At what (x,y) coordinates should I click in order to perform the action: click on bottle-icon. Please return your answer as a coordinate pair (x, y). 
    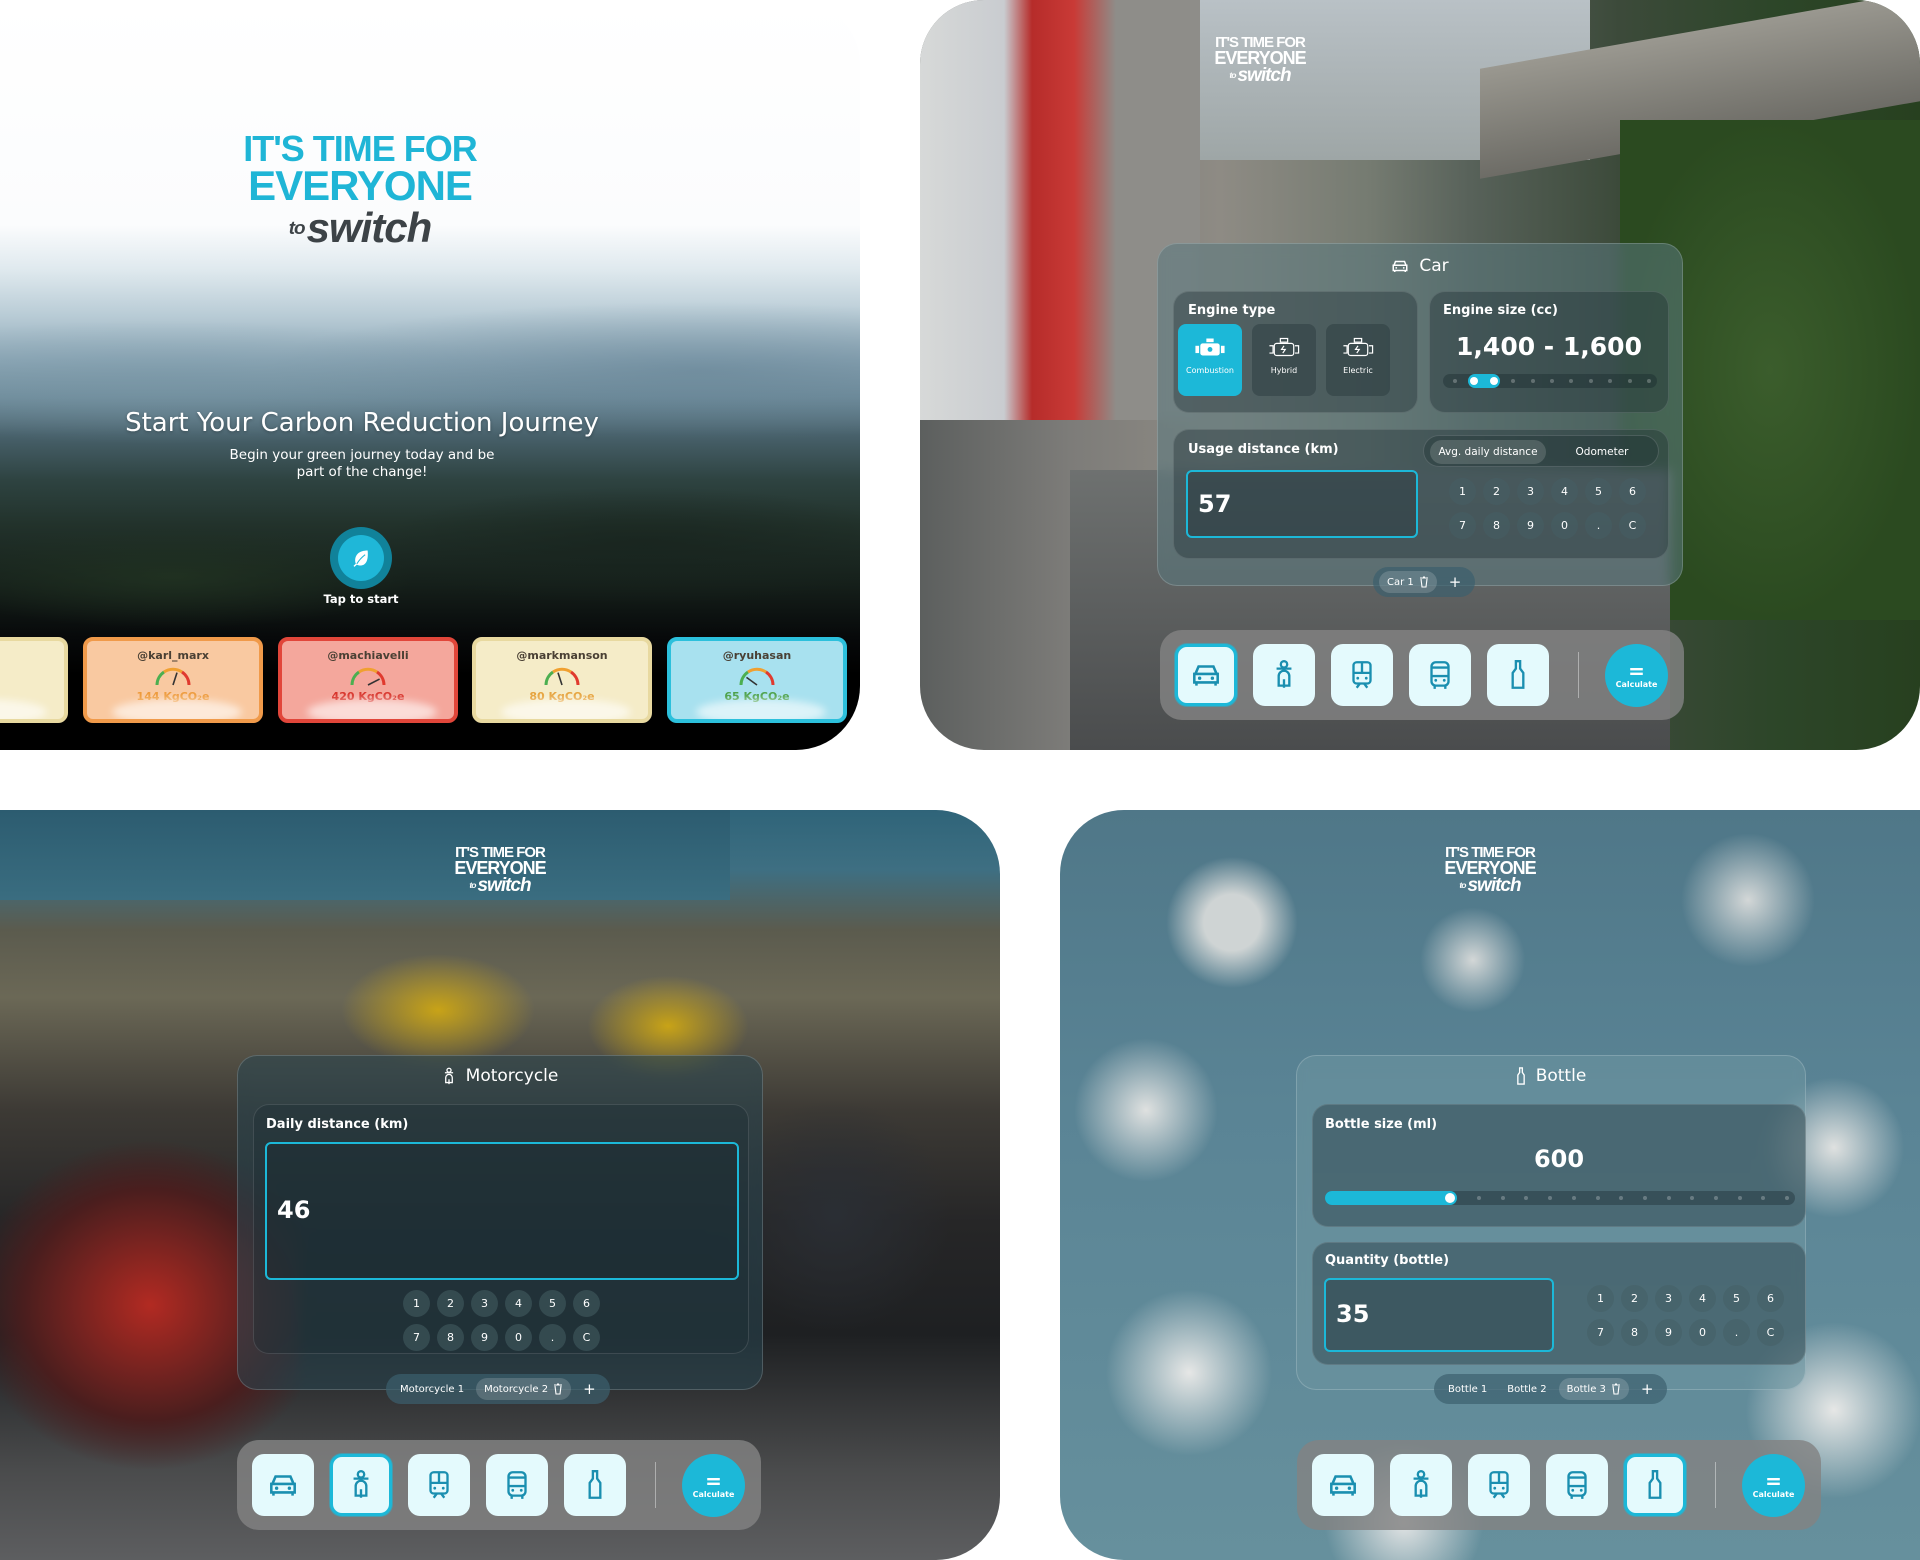
    Looking at the image, I should click on (1518, 674).